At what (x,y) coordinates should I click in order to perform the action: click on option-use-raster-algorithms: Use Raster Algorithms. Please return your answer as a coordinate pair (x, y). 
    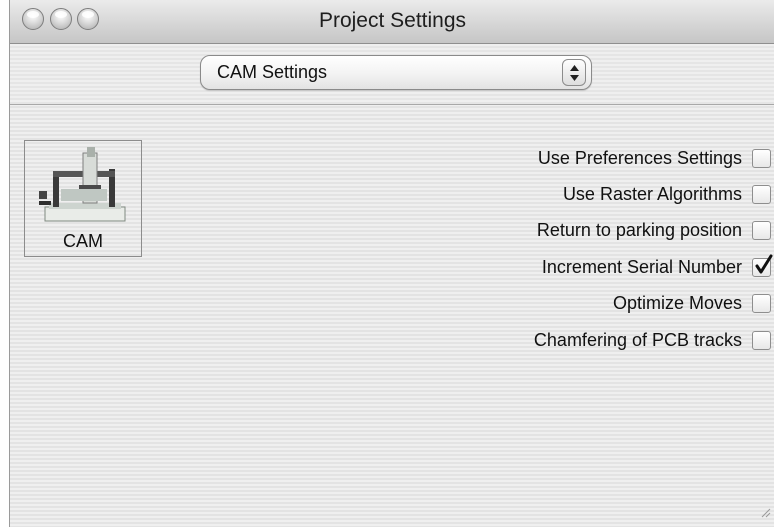
    Looking at the image, I should click on (561, 194).